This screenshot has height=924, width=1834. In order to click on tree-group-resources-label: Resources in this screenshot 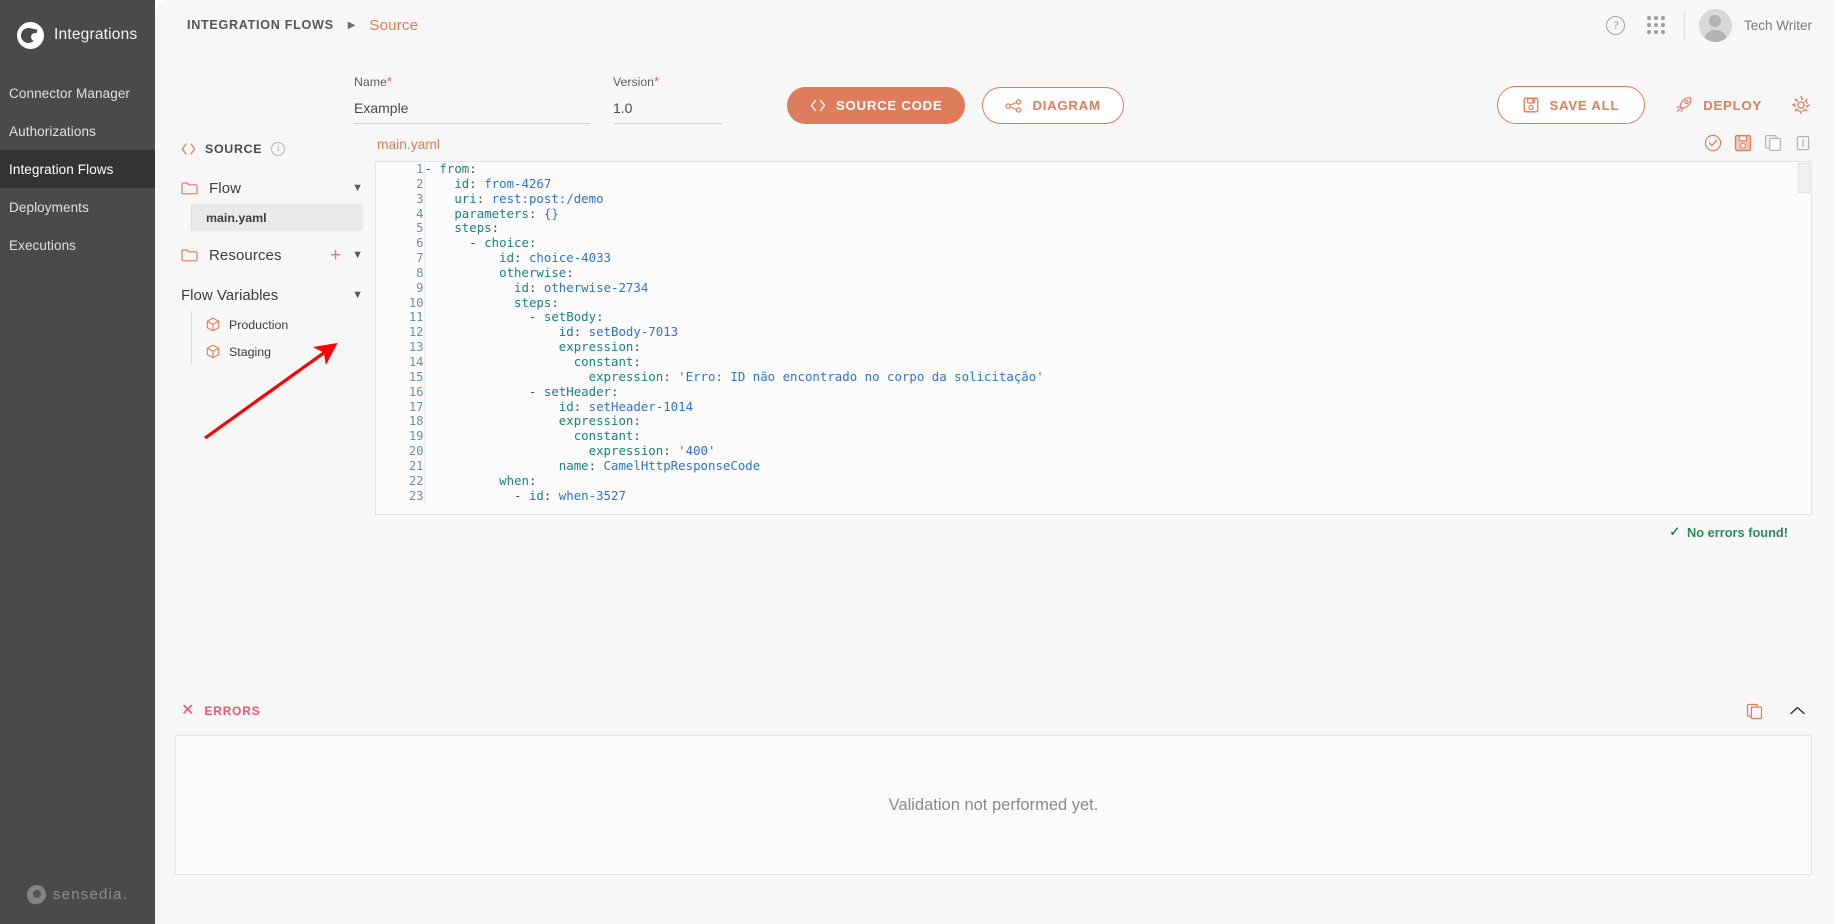, I will do `click(245, 255)`.